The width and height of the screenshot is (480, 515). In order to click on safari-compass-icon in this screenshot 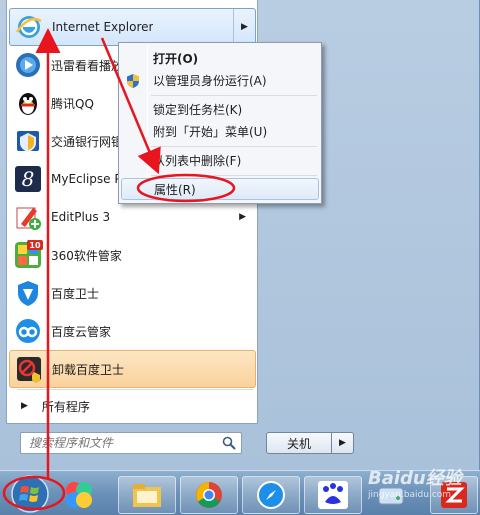, I will do `click(271, 495)`.